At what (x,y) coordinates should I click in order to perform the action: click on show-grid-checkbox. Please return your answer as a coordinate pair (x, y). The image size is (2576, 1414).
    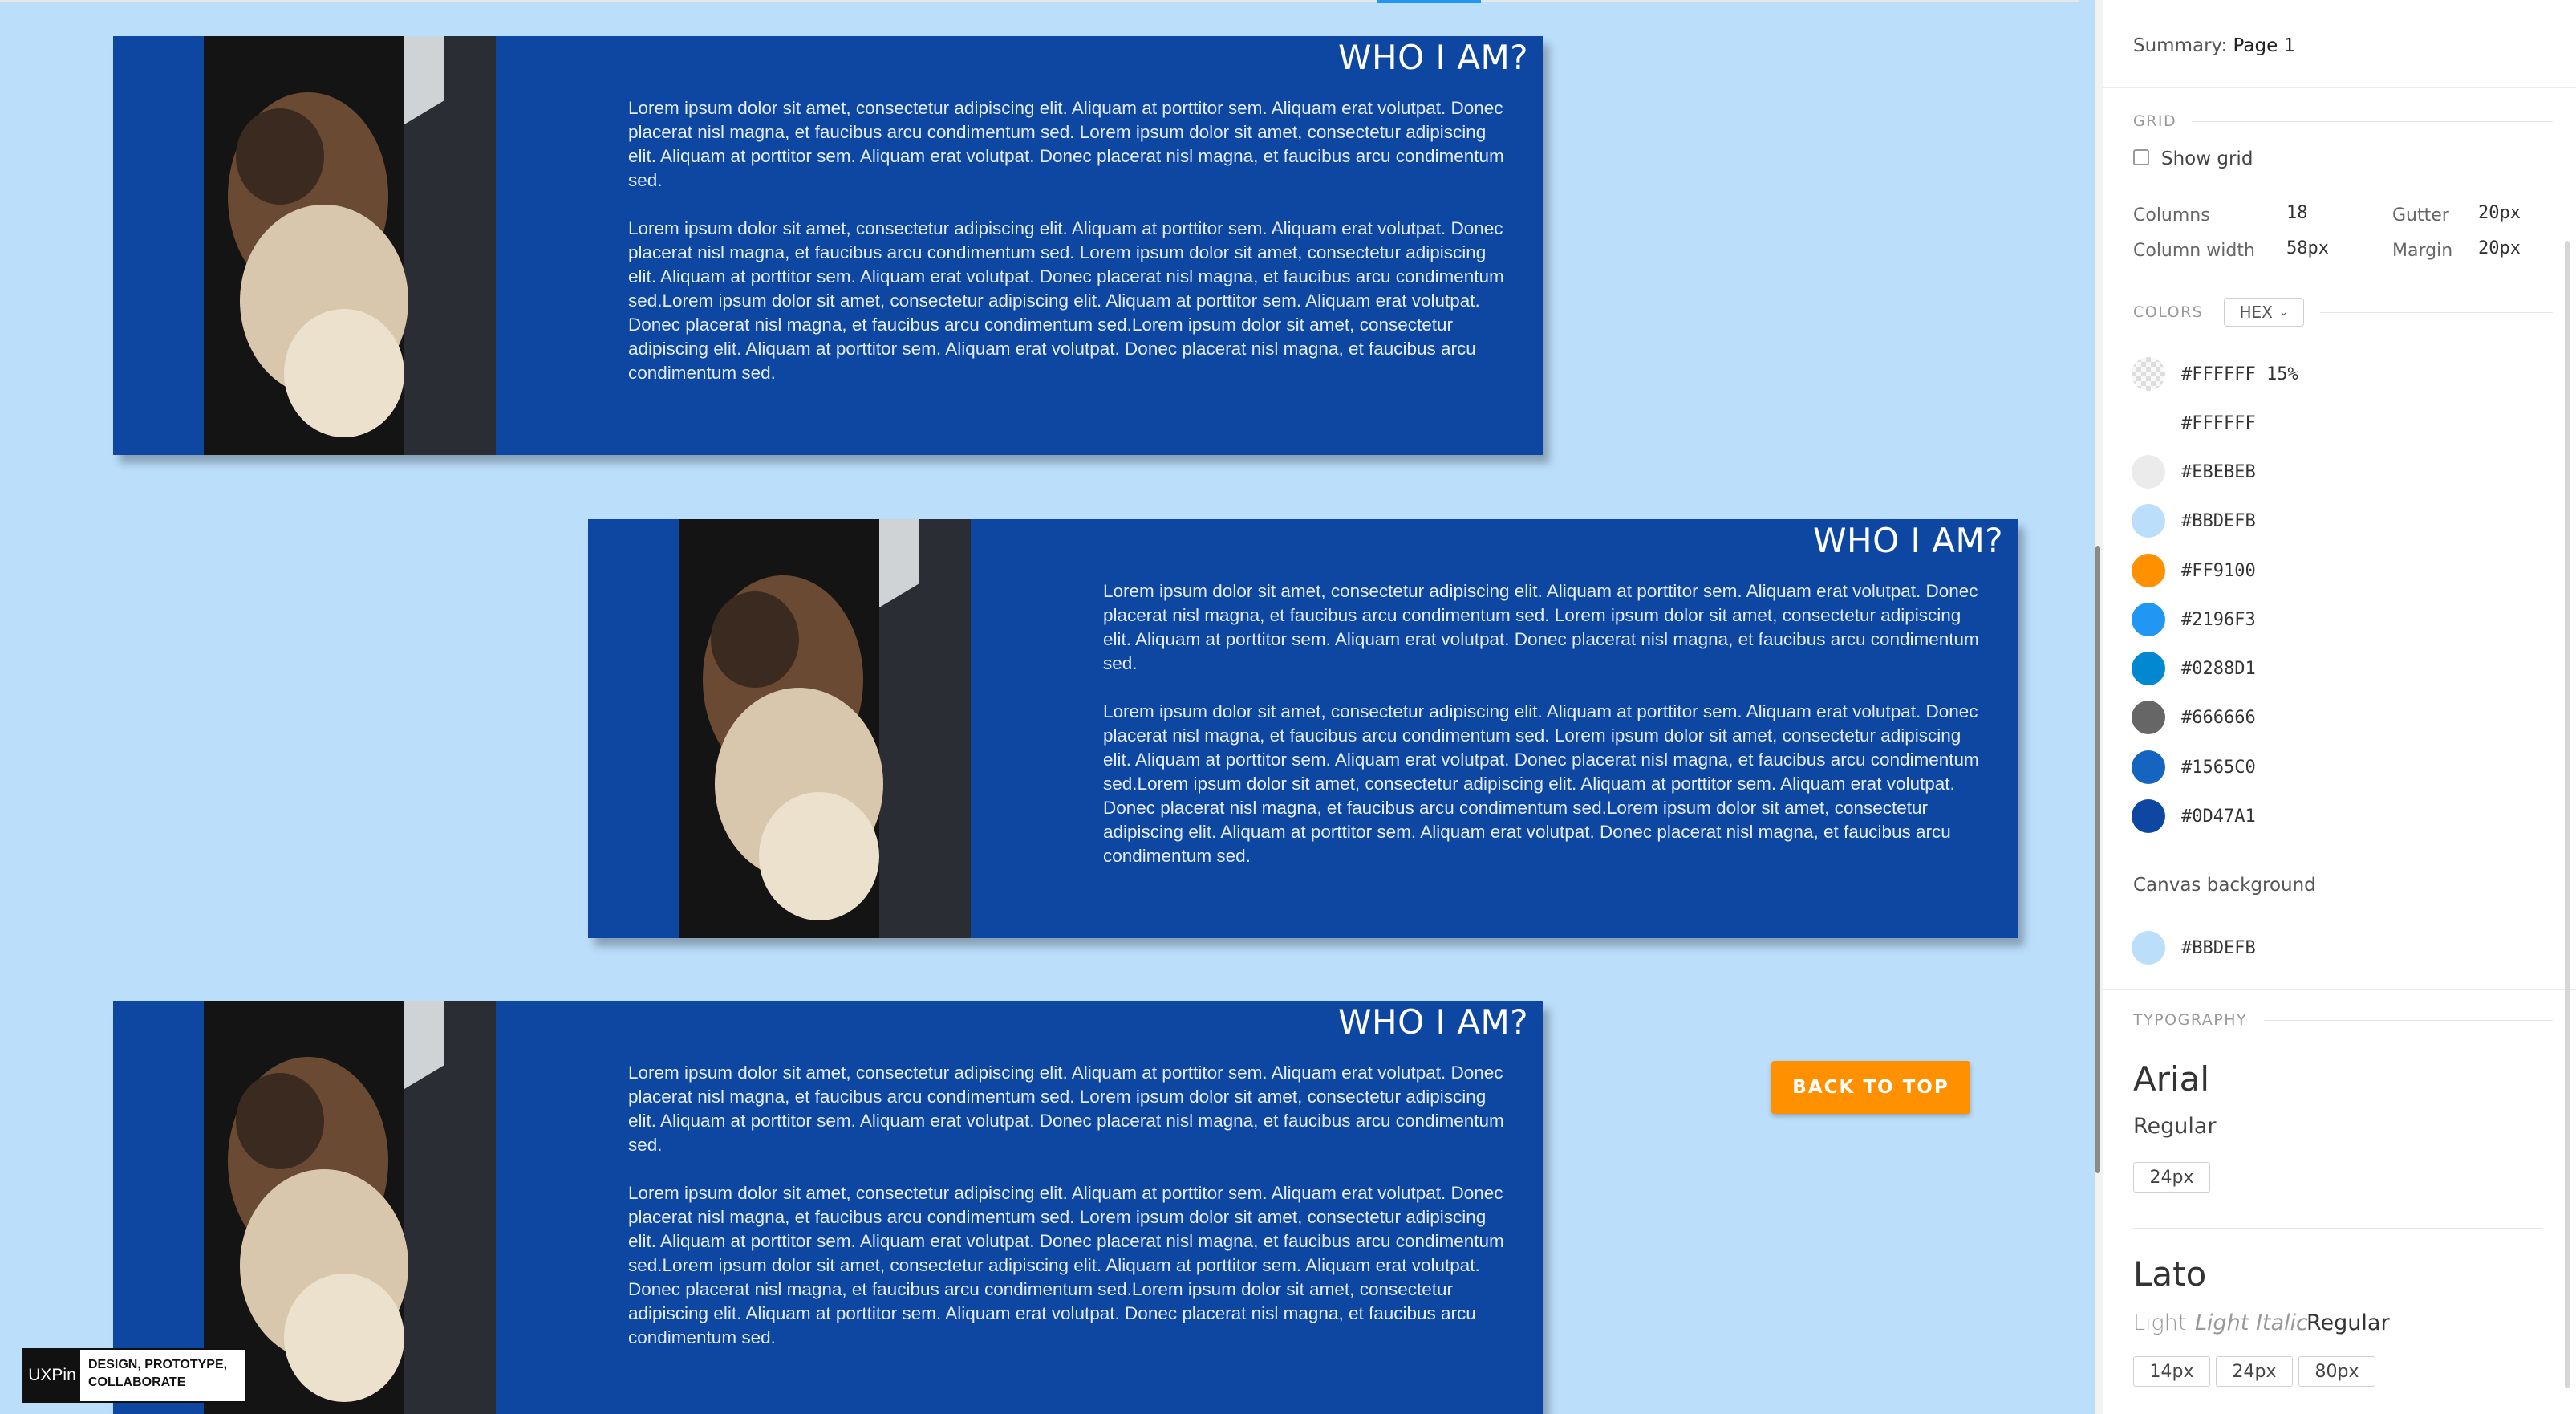
    Looking at the image, I should click on (2141, 157).